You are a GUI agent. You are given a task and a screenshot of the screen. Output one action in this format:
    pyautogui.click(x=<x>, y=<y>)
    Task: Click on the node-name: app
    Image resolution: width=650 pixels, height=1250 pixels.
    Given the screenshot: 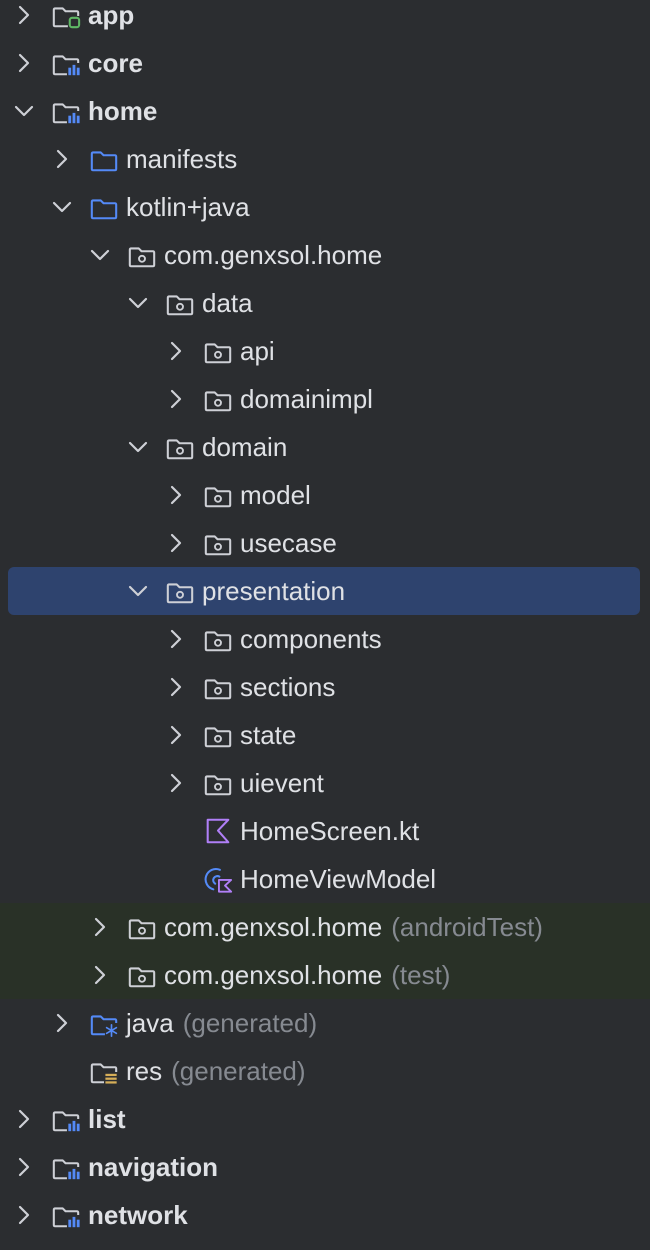 What is the action you would take?
    pyautogui.click(x=111, y=15)
    